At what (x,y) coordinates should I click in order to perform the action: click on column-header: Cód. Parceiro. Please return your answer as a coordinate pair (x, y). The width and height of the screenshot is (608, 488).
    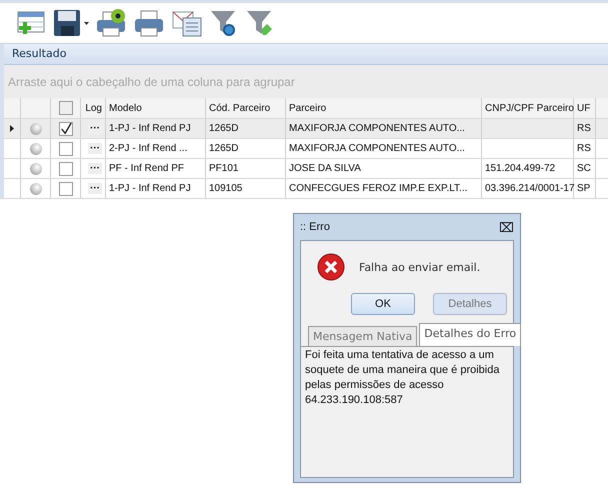
    Looking at the image, I should click on (246, 108).